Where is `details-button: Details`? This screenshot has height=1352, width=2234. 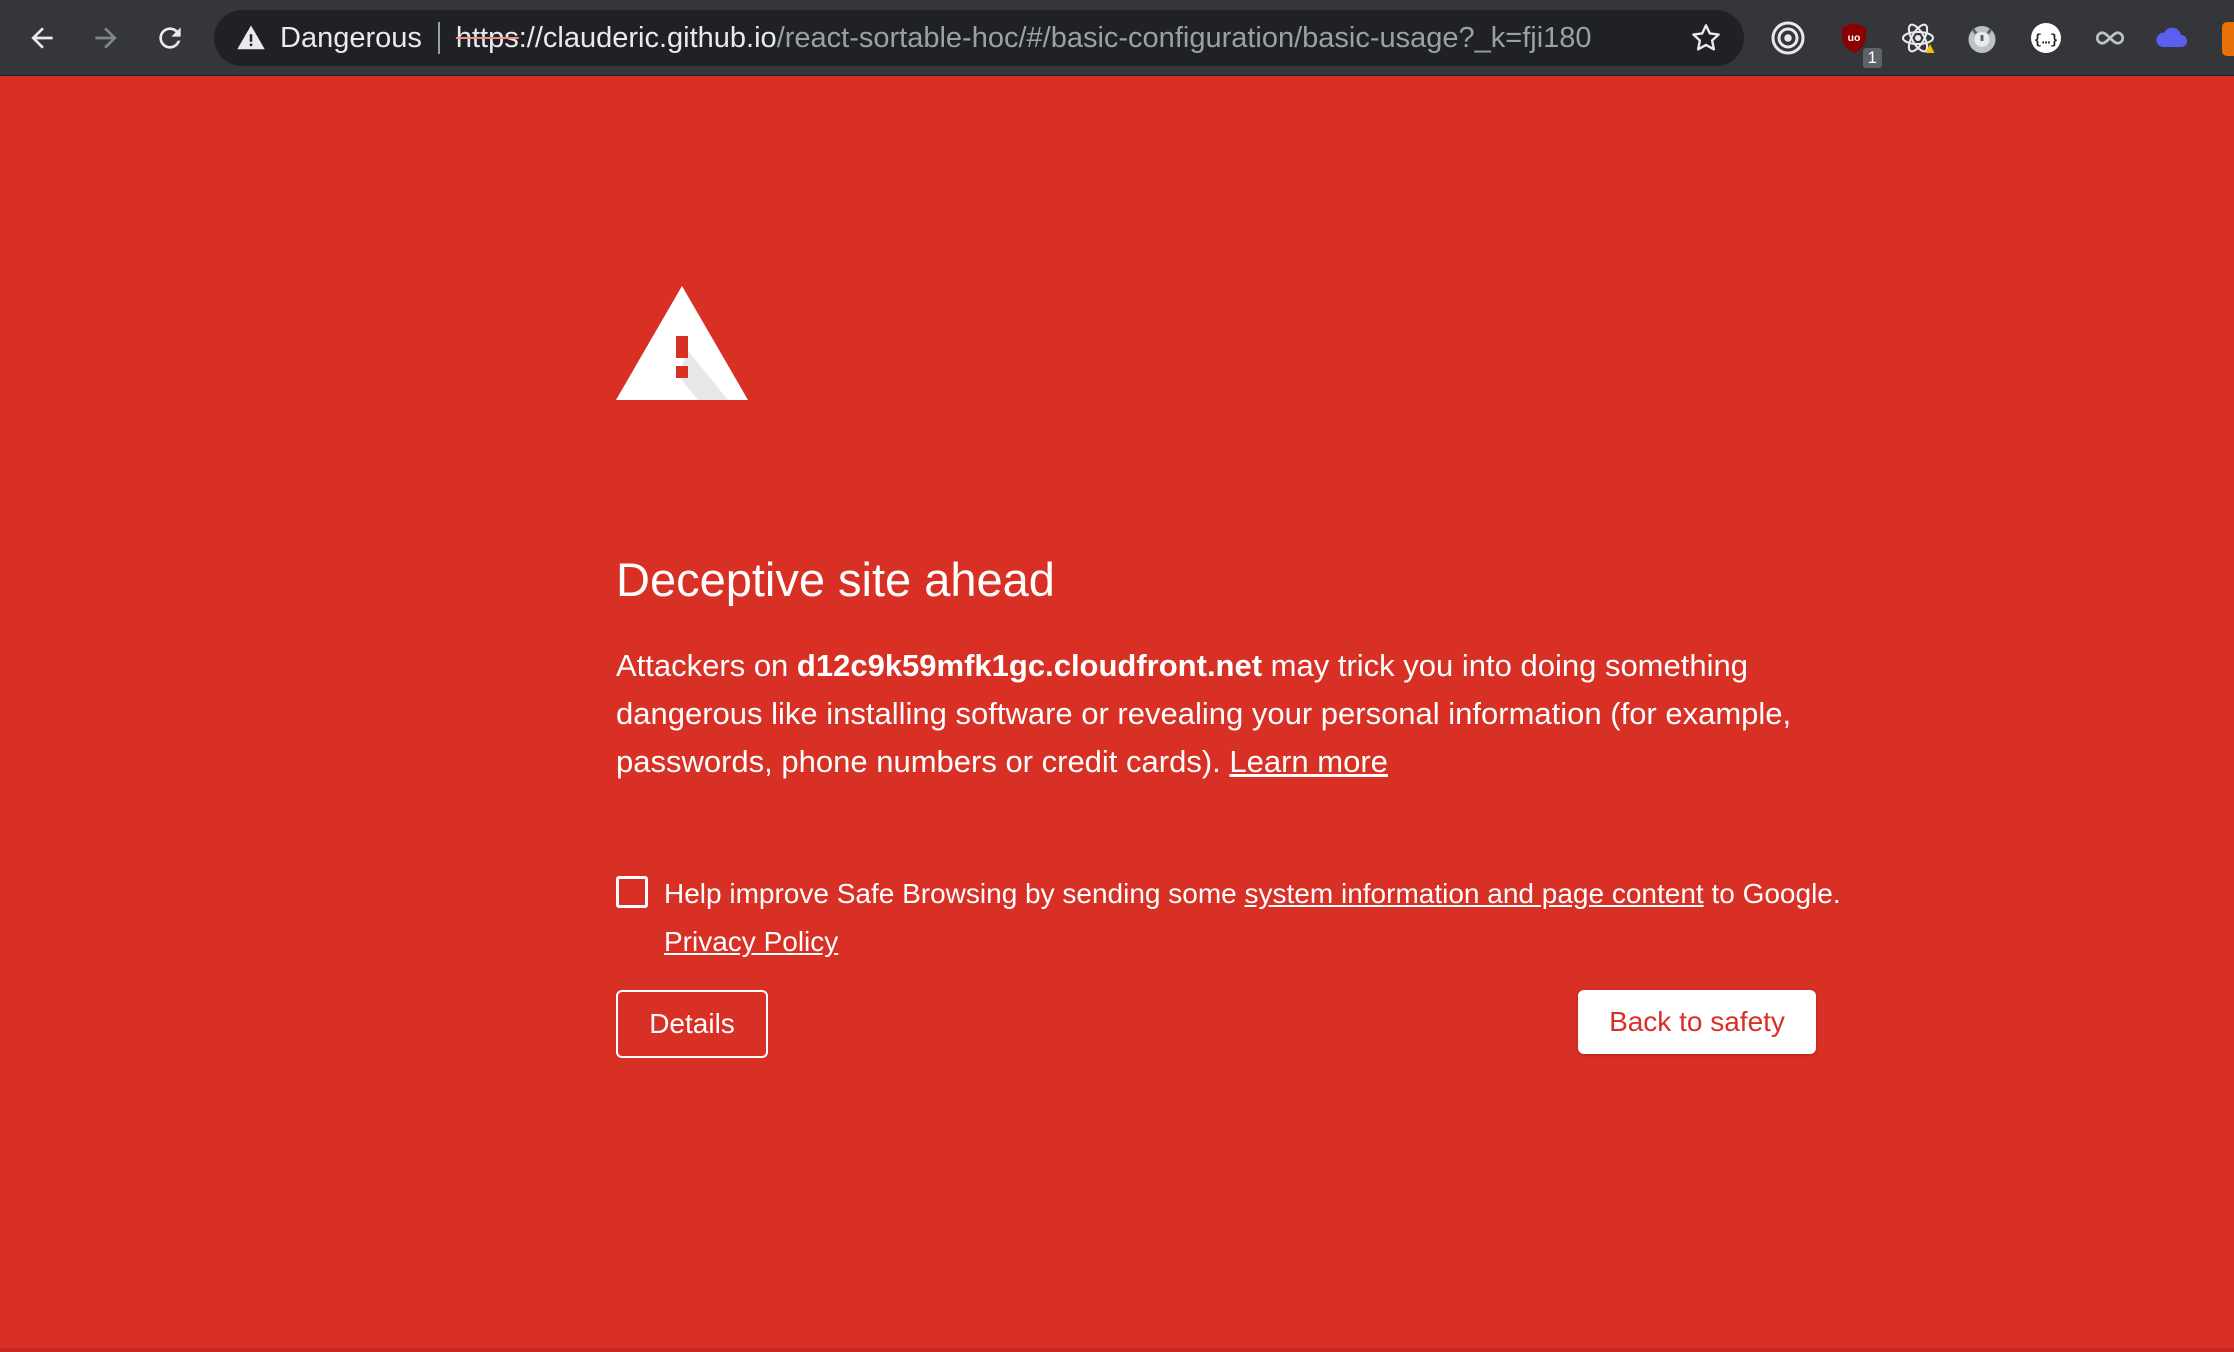 details-button: Details is located at coordinates (692, 1024).